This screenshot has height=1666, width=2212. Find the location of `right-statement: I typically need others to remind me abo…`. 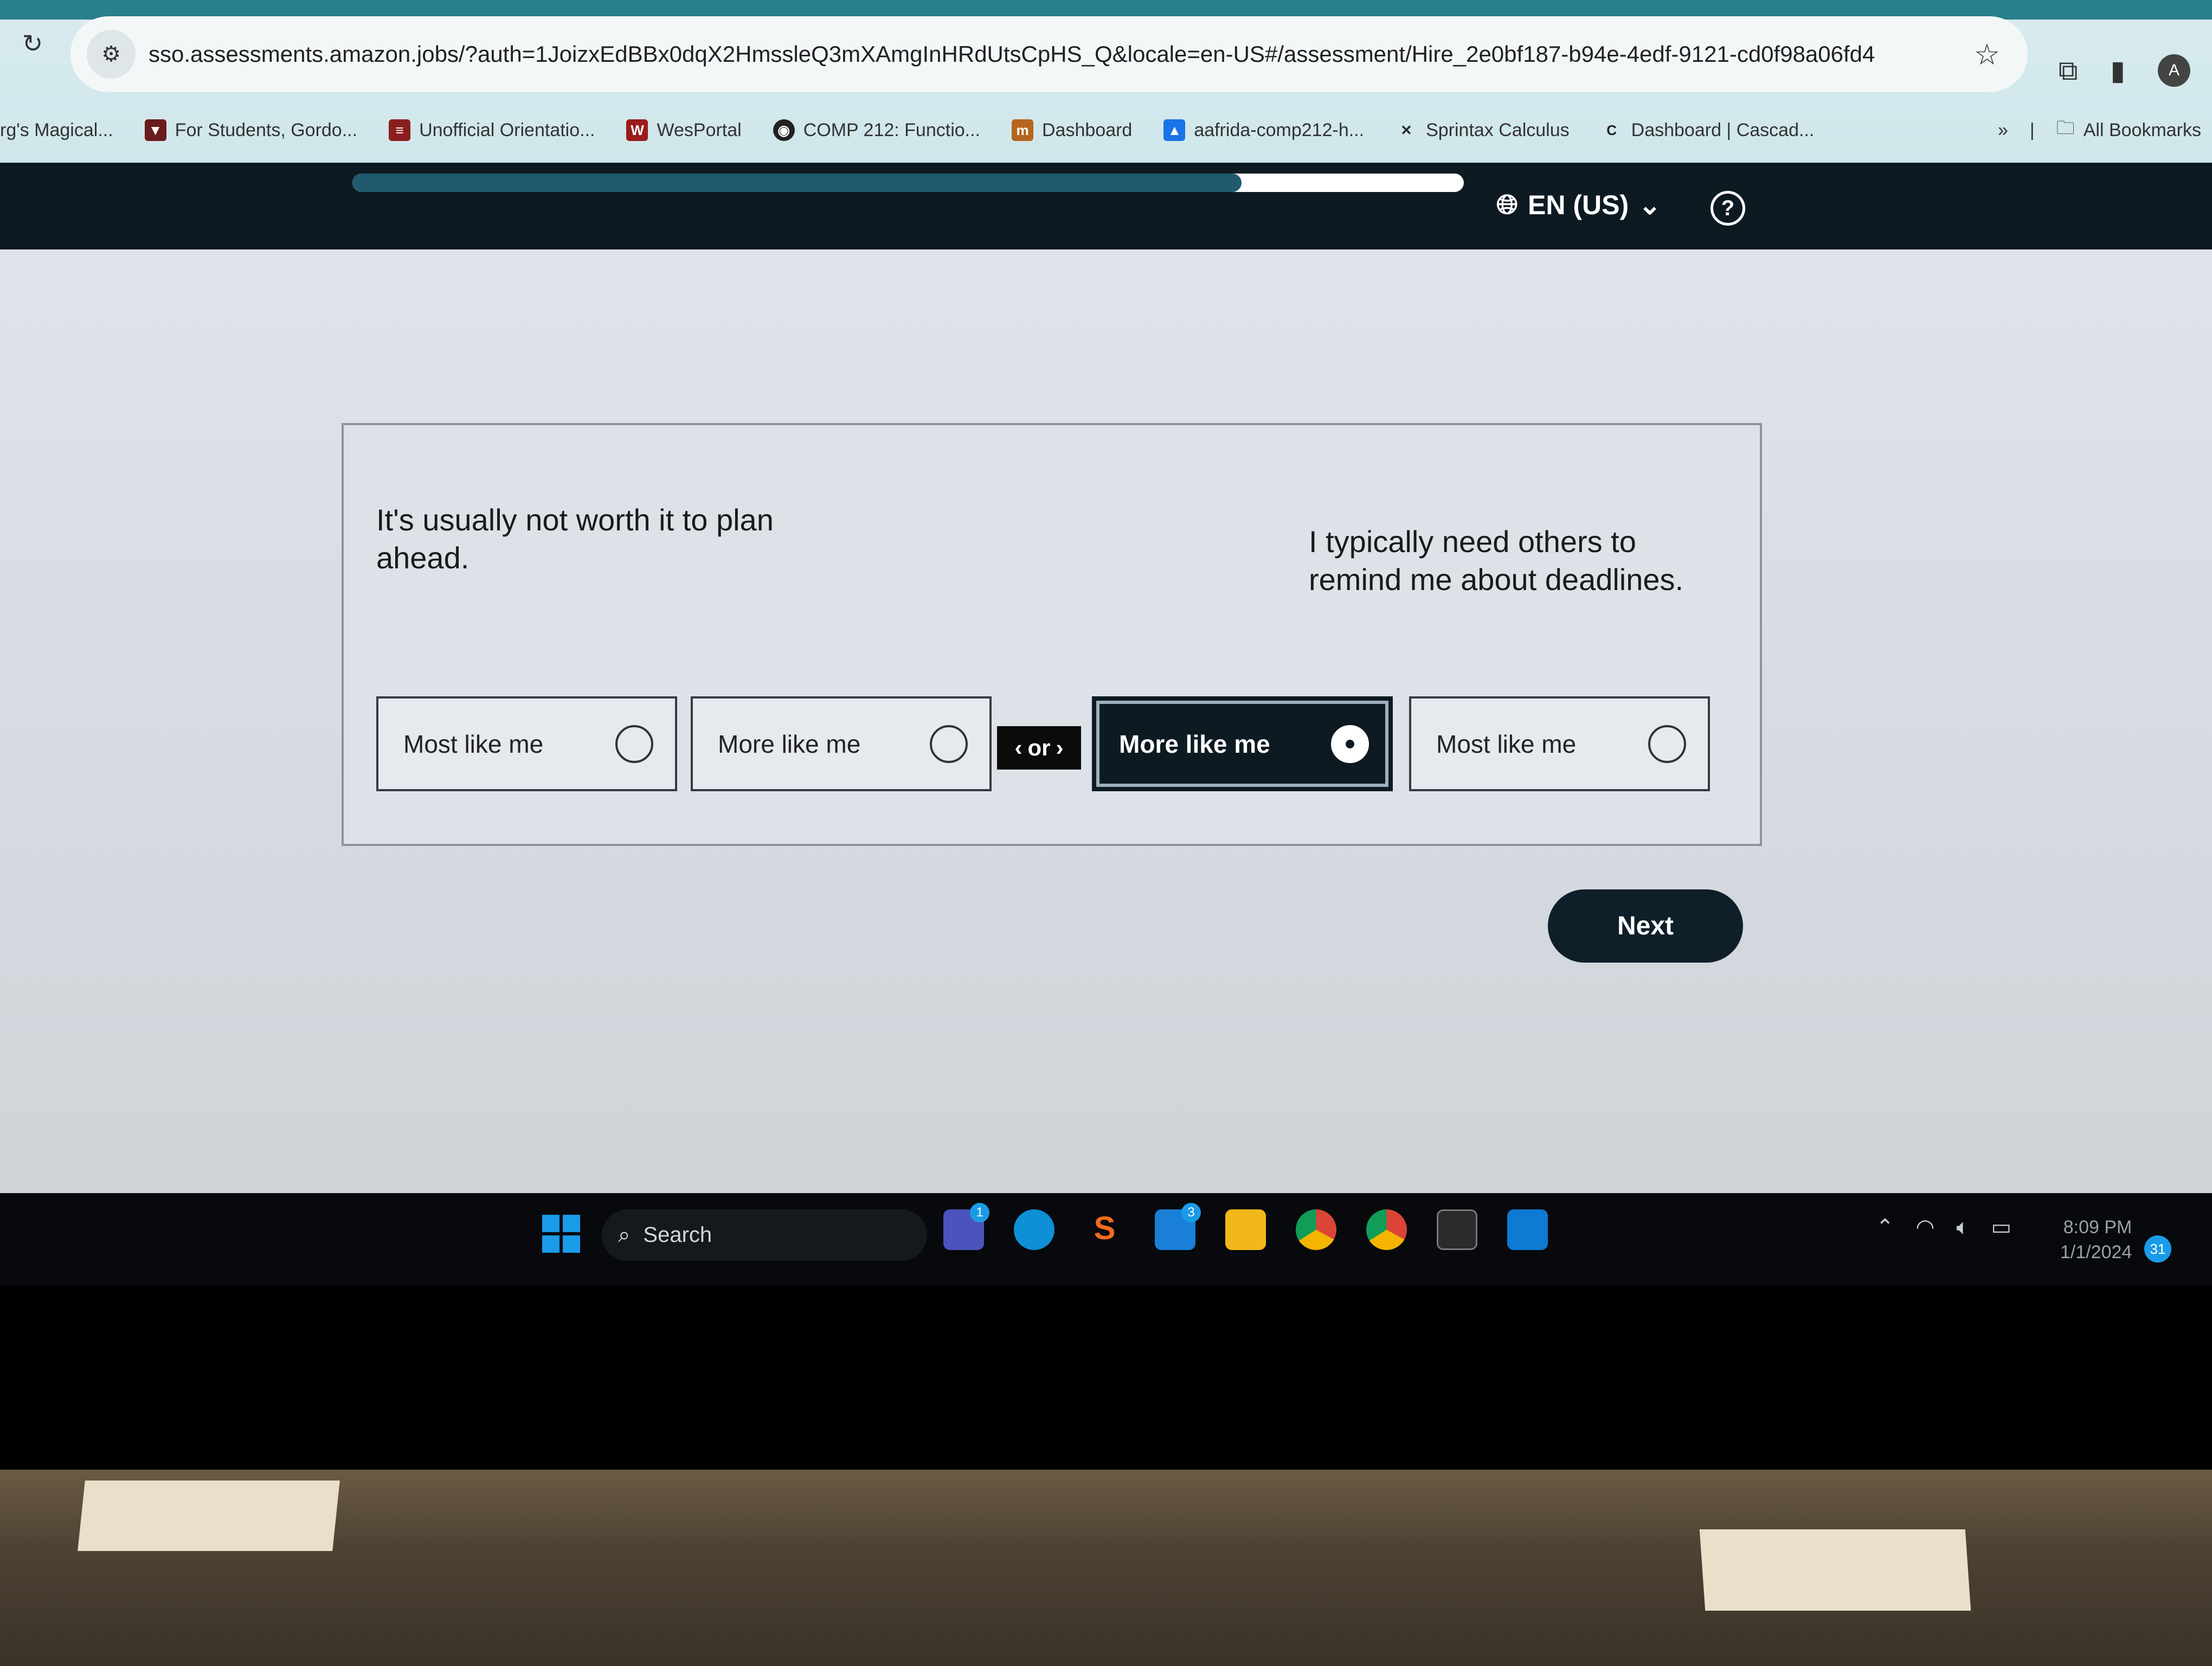

right-statement: I typically need others to remind me abo… is located at coordinates (1496, 560).